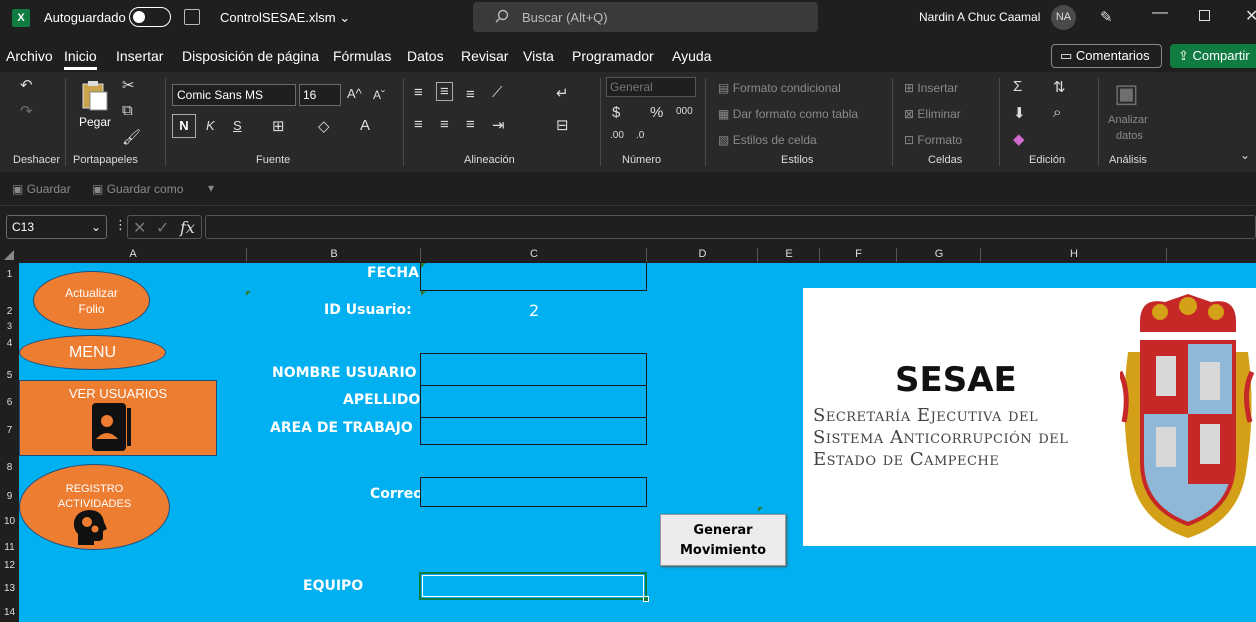  I want to click on ribbon-collapse-icon: ⌄, so click(1245, 155).